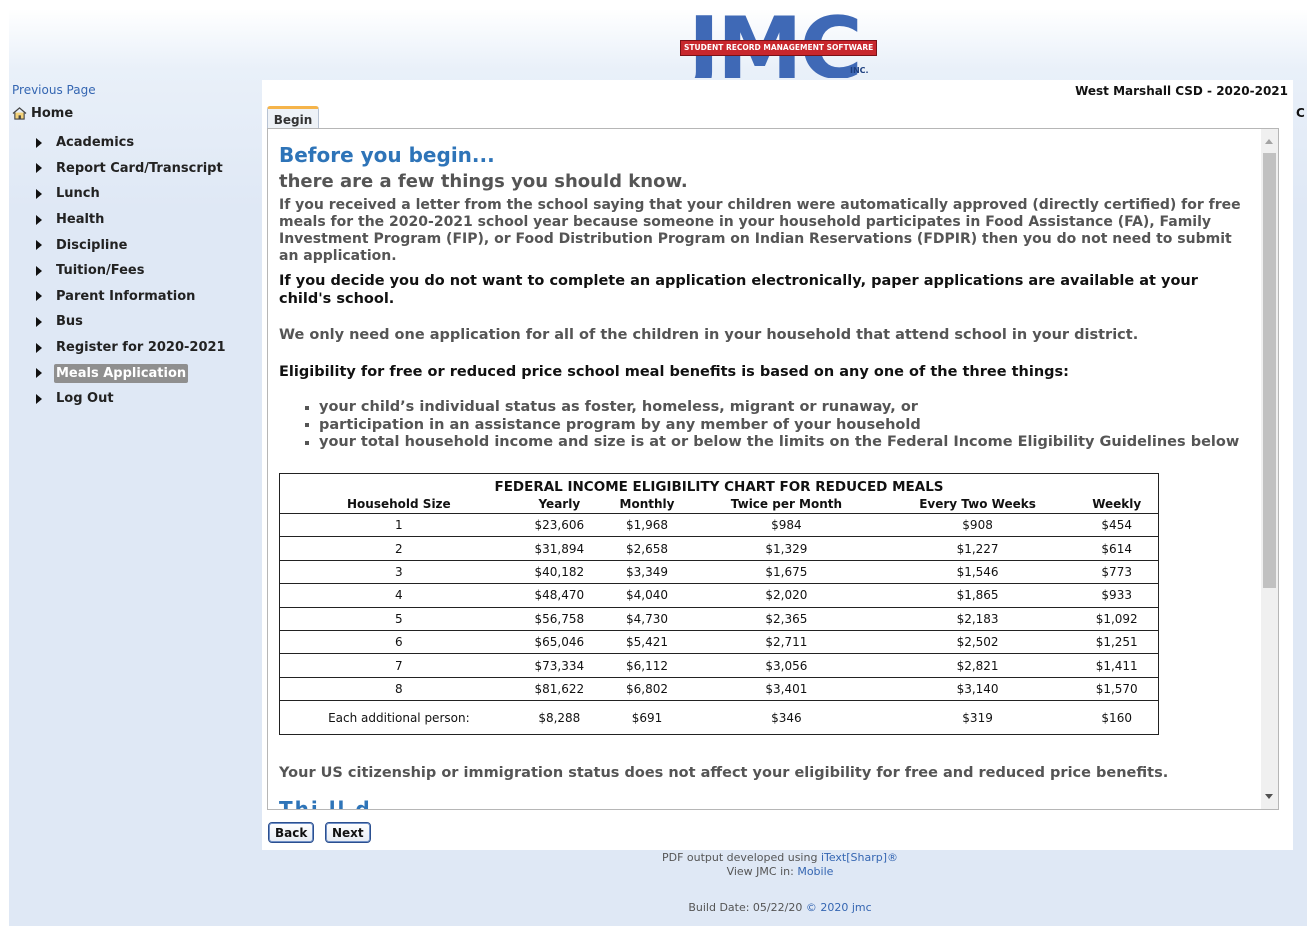 The height and width of the screenshot is (926, 1307). I want to click on table-cell: $1,570, so click(1117, 688).